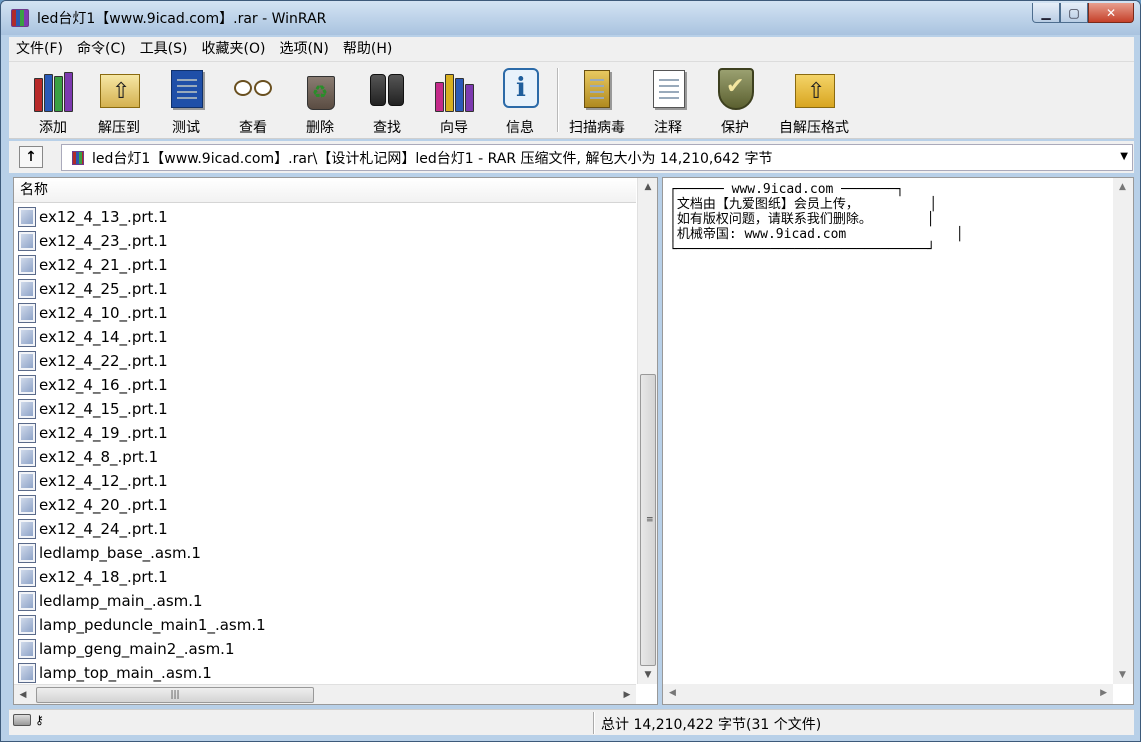 The height and width of the screenshot is (742, 1141). Describe the element at coordinates (648, 675) in the screenshot. I see `scroll-down-icon: ▼` at that location.